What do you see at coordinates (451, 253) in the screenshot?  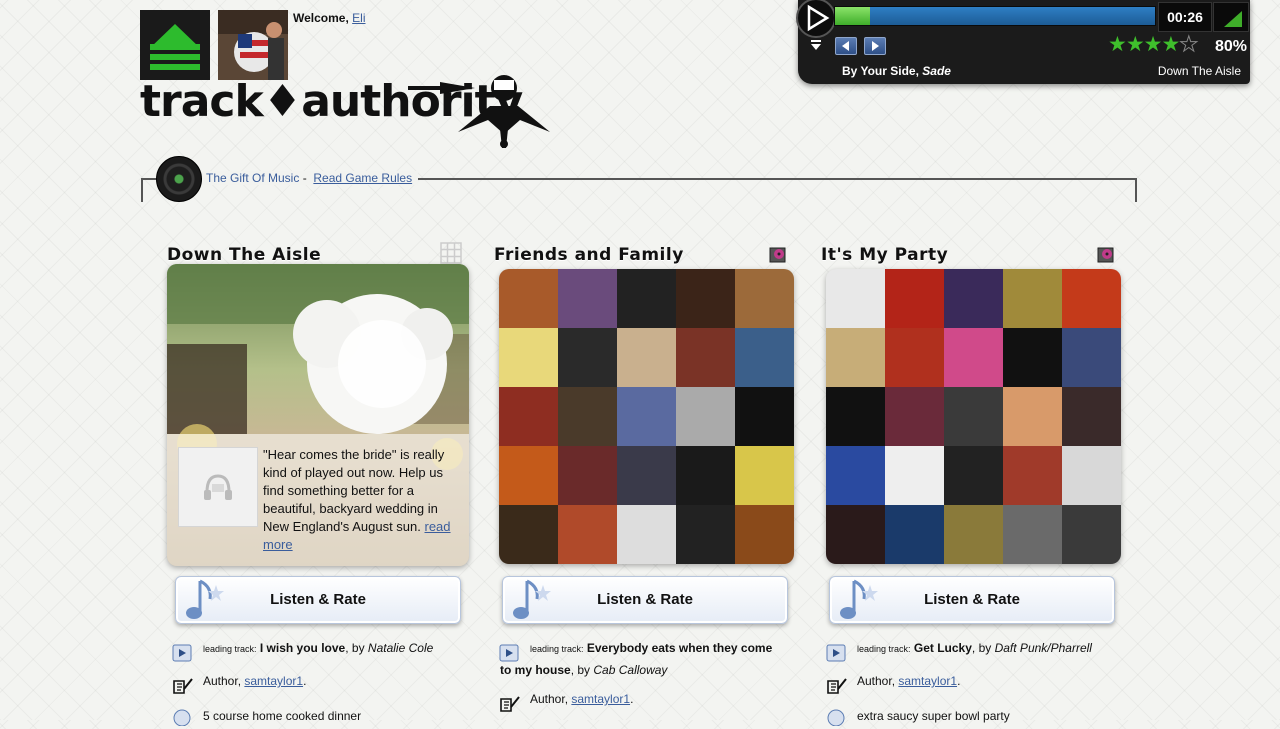 I see `grid-view-icon` at bounding box center [451, 253].